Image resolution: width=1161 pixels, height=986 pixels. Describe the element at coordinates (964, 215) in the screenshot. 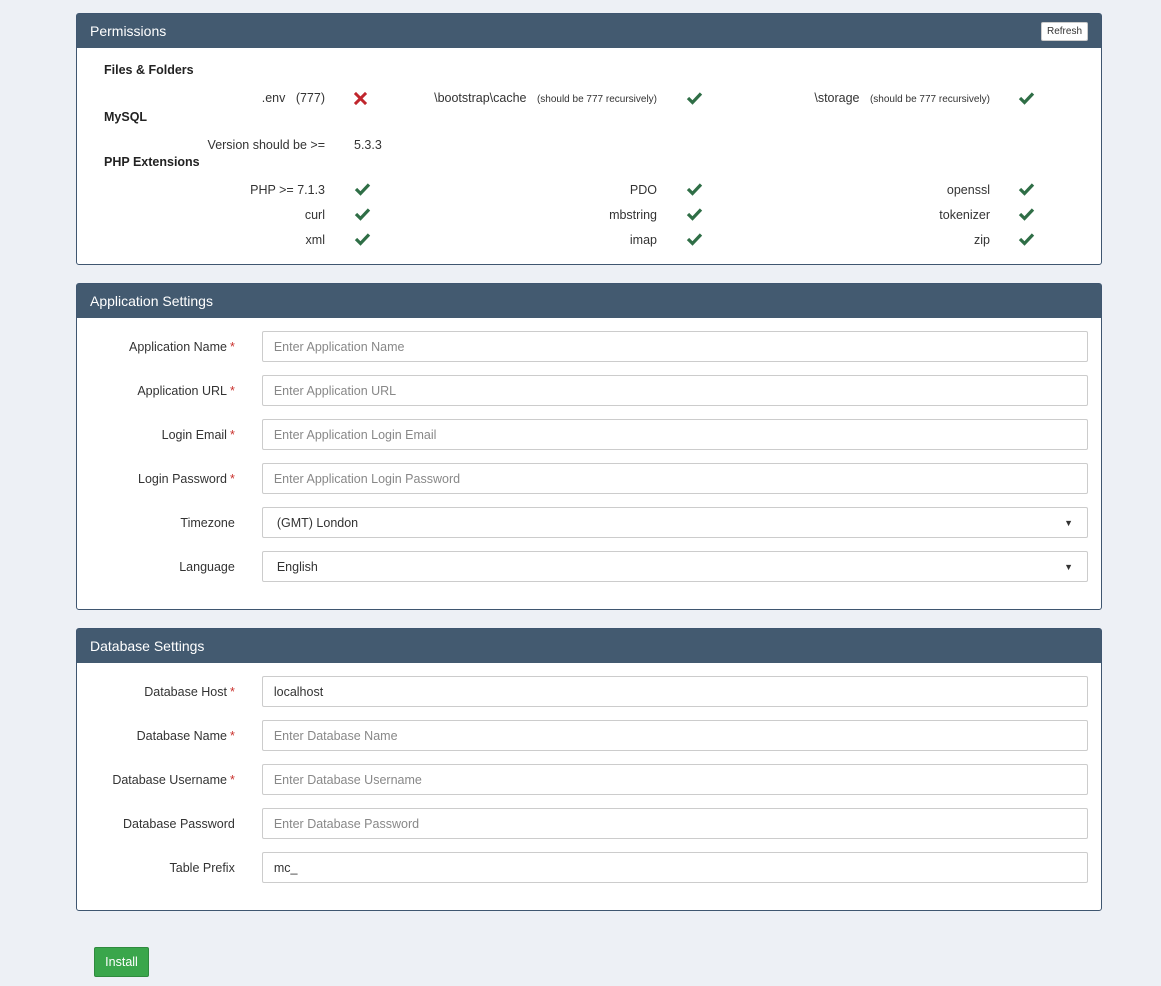

I see `extension-label: tokenizer` at that location.